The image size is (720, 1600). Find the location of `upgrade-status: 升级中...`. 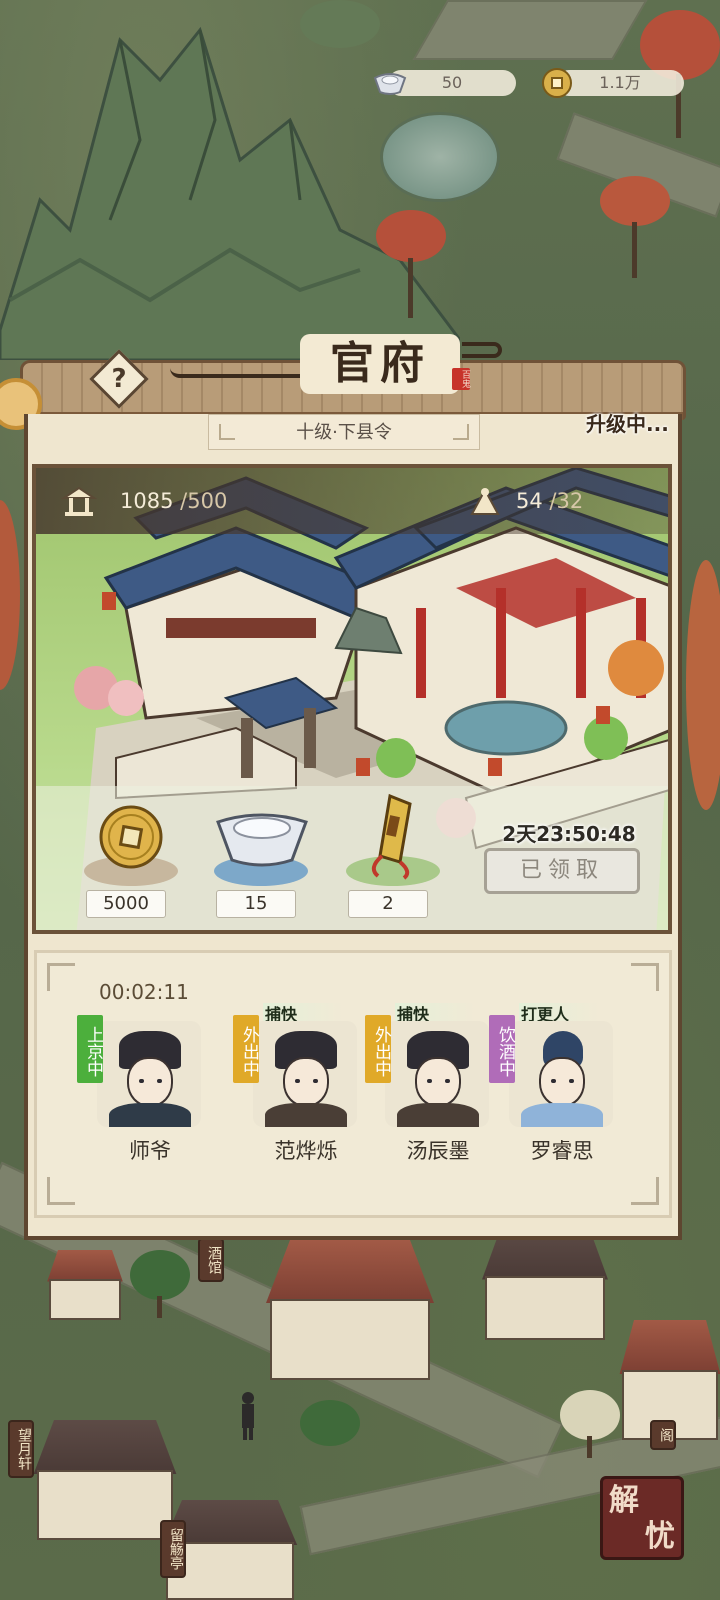

upgrade-status: 升级中... is located at coordinates (641, 424).